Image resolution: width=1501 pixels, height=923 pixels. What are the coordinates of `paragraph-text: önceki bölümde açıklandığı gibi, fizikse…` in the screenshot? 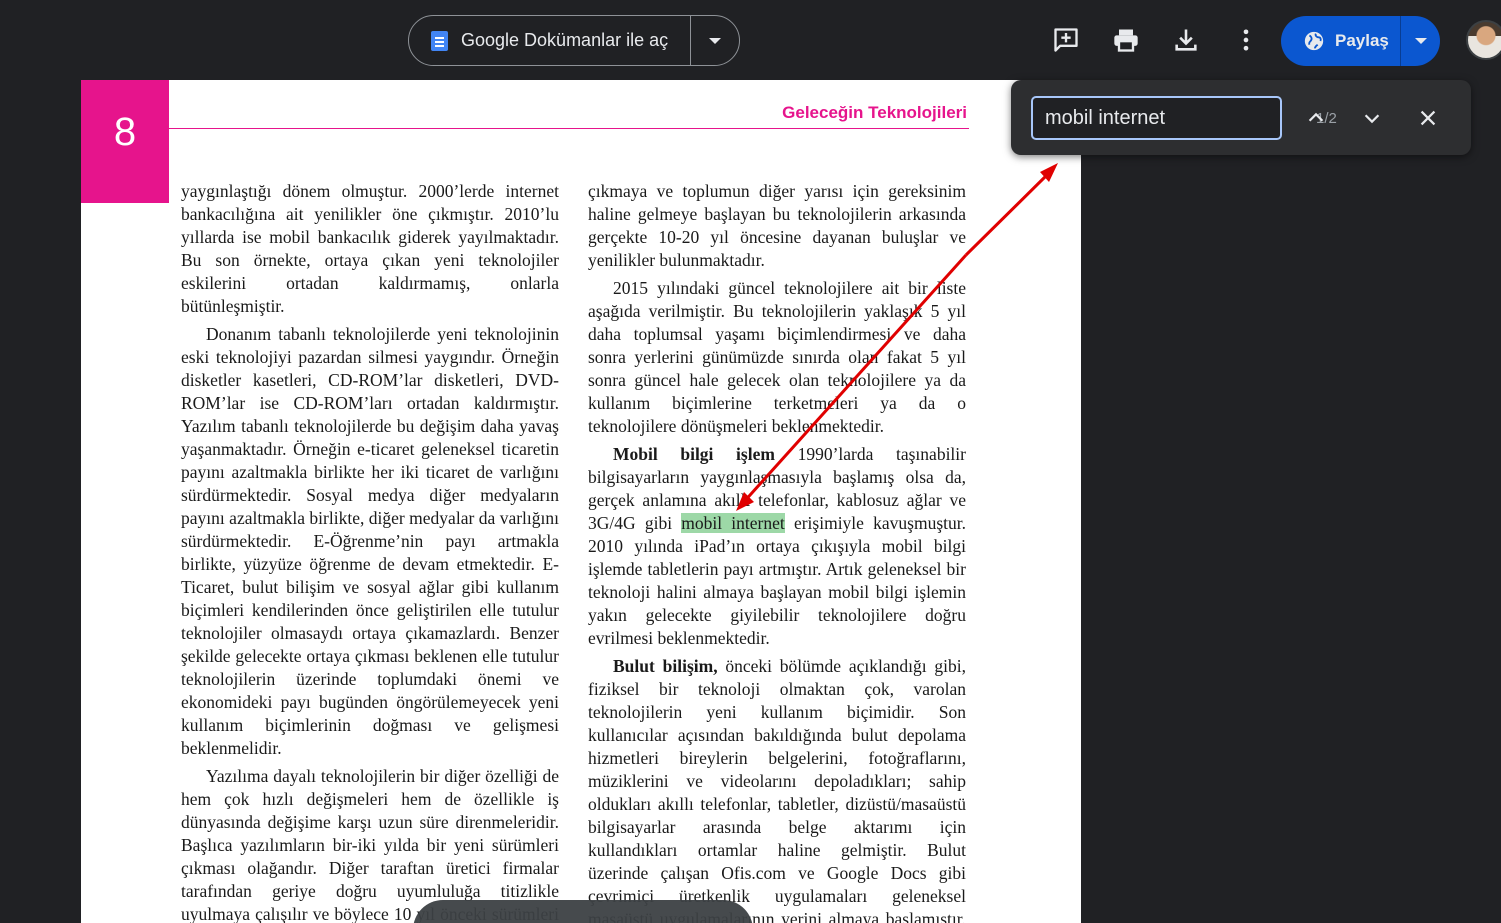 It's located at (777, 789).